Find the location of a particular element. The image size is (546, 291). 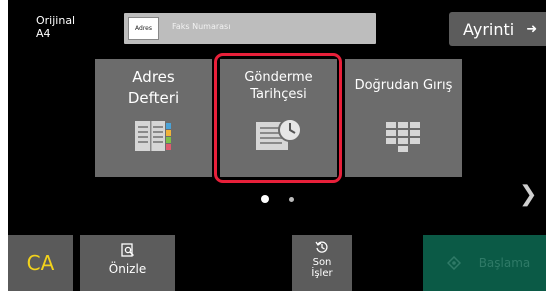

tile-address-book: Adres Defteri is located at coordinates (153, 118).